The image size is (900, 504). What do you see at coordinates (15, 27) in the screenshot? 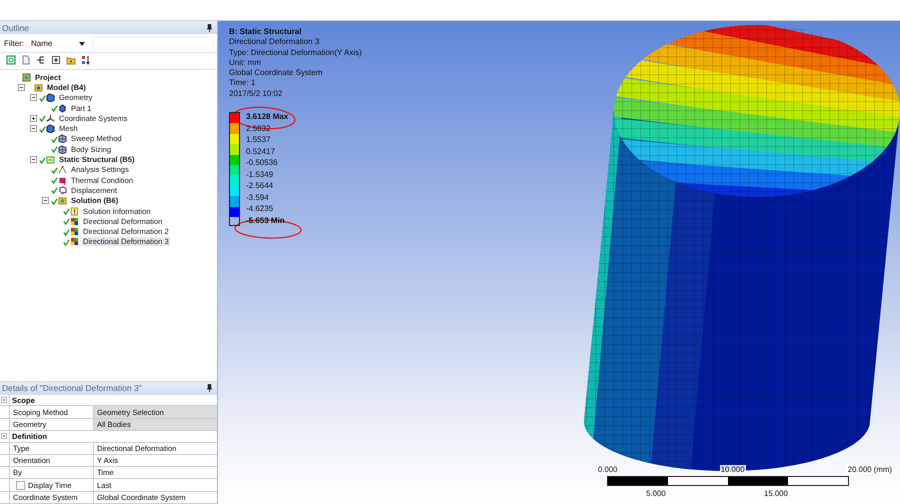
I see `panel-title: Outline` at bounding box center [15, 27].